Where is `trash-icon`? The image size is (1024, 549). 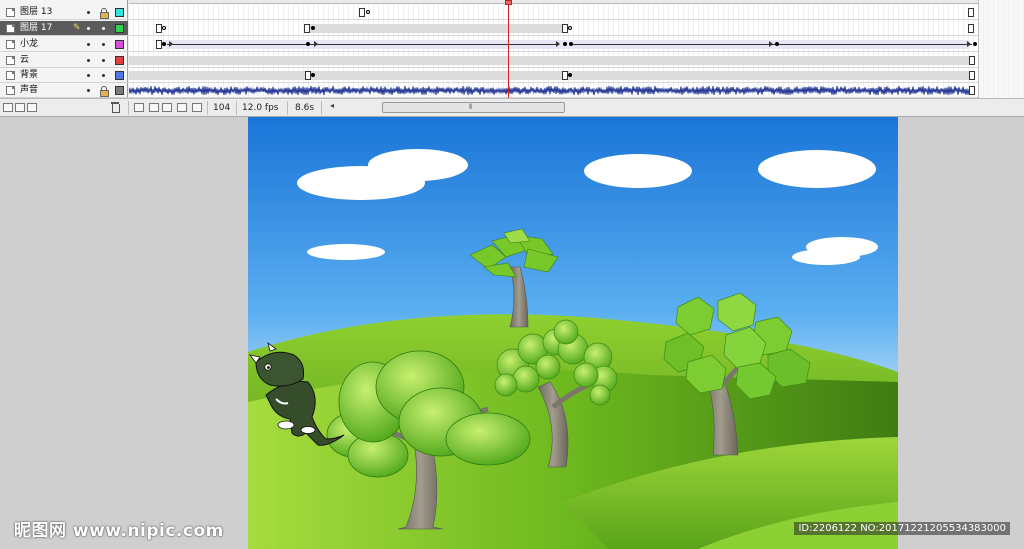 trash-icon is located at coordinates (115, 107).